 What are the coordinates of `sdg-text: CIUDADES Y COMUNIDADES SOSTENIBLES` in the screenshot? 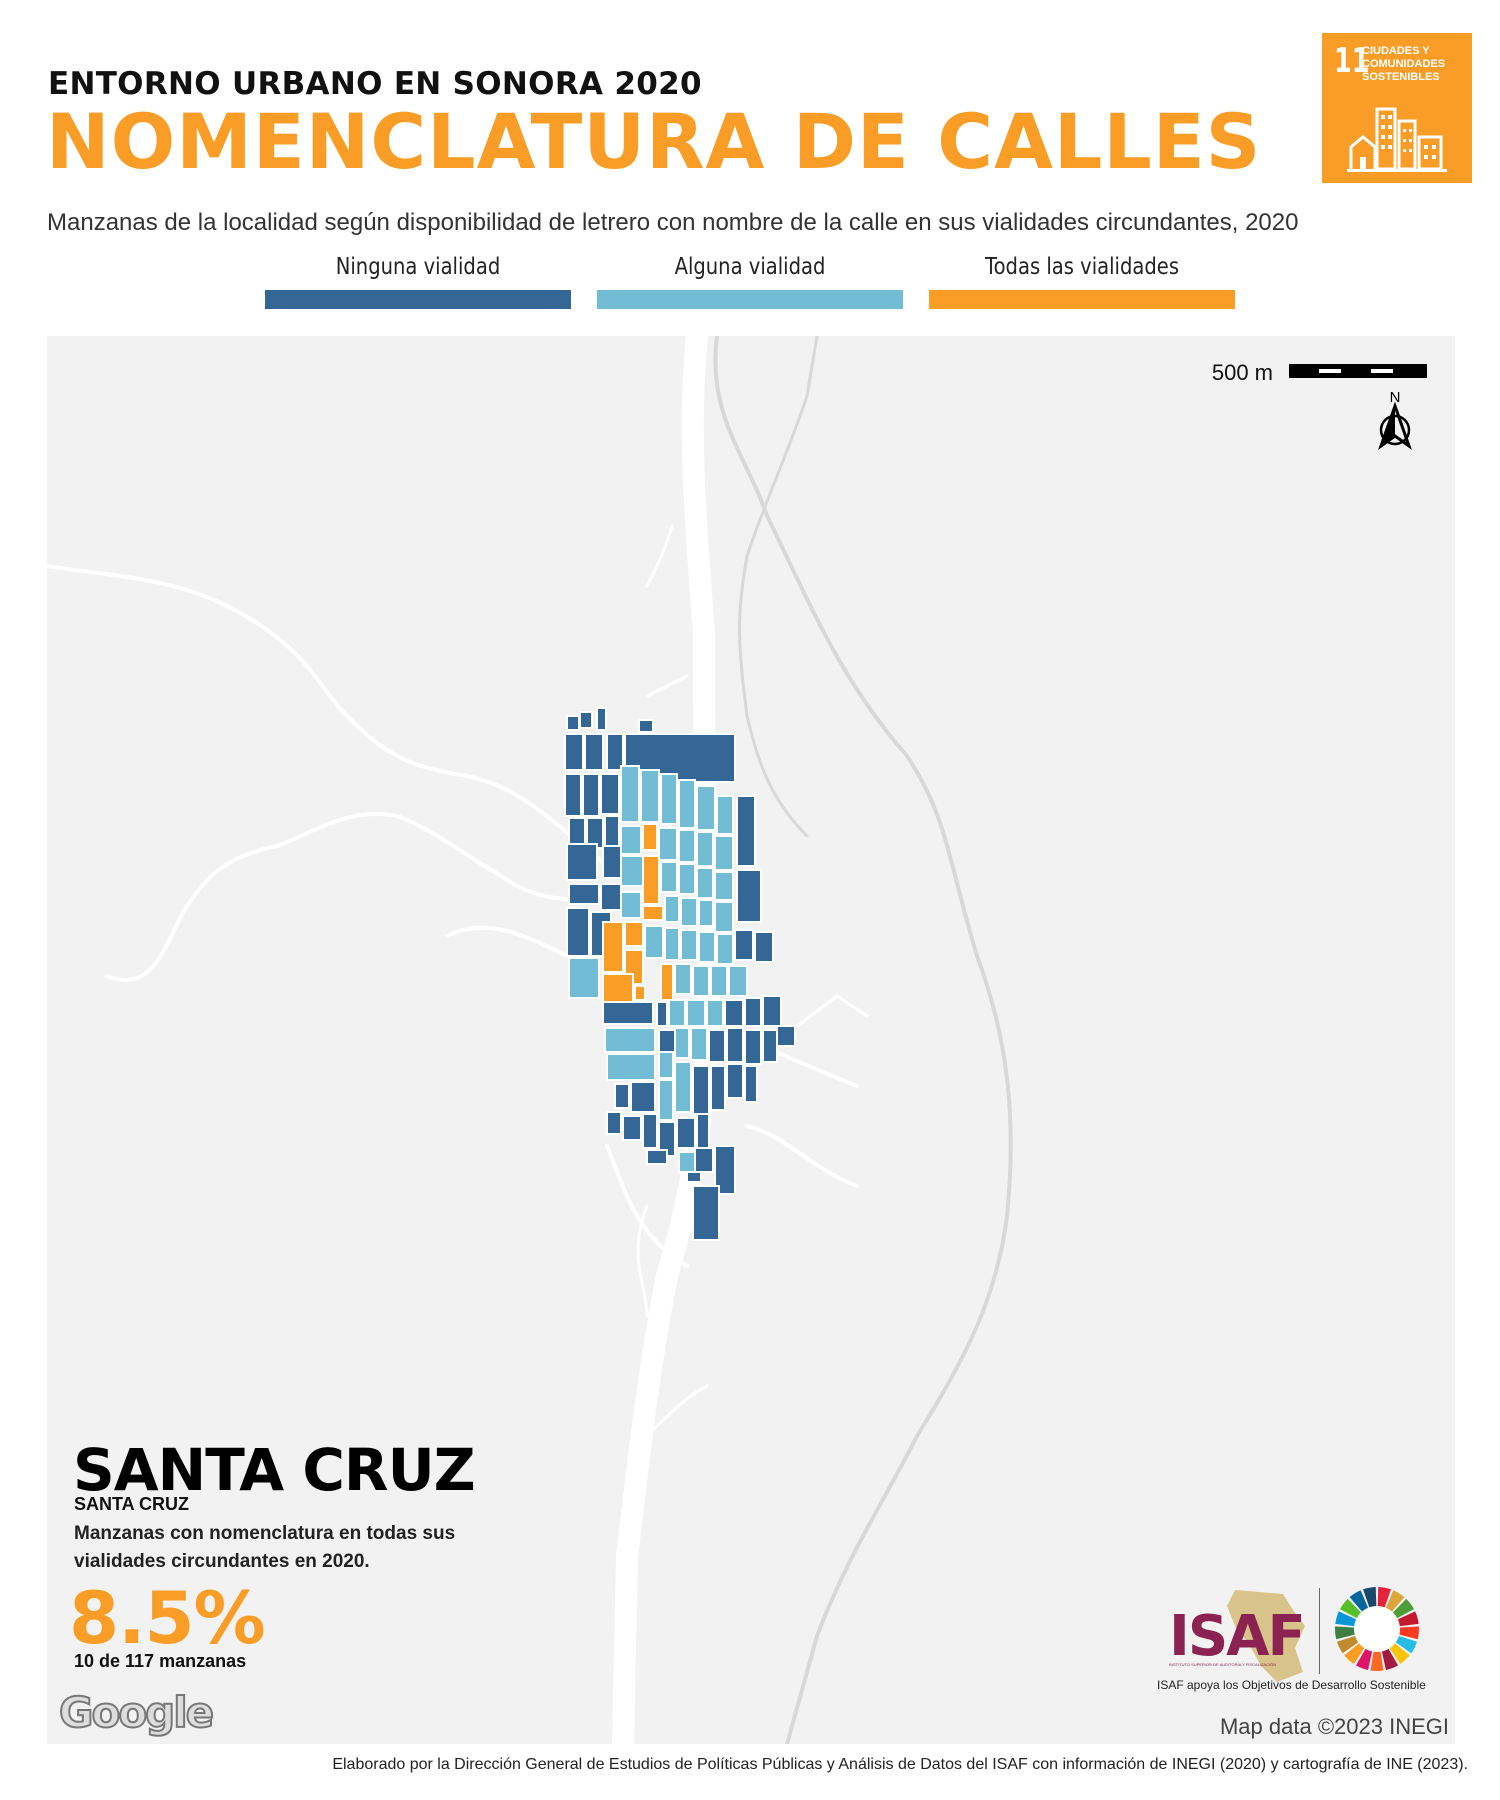 It's located at (1404, 64).